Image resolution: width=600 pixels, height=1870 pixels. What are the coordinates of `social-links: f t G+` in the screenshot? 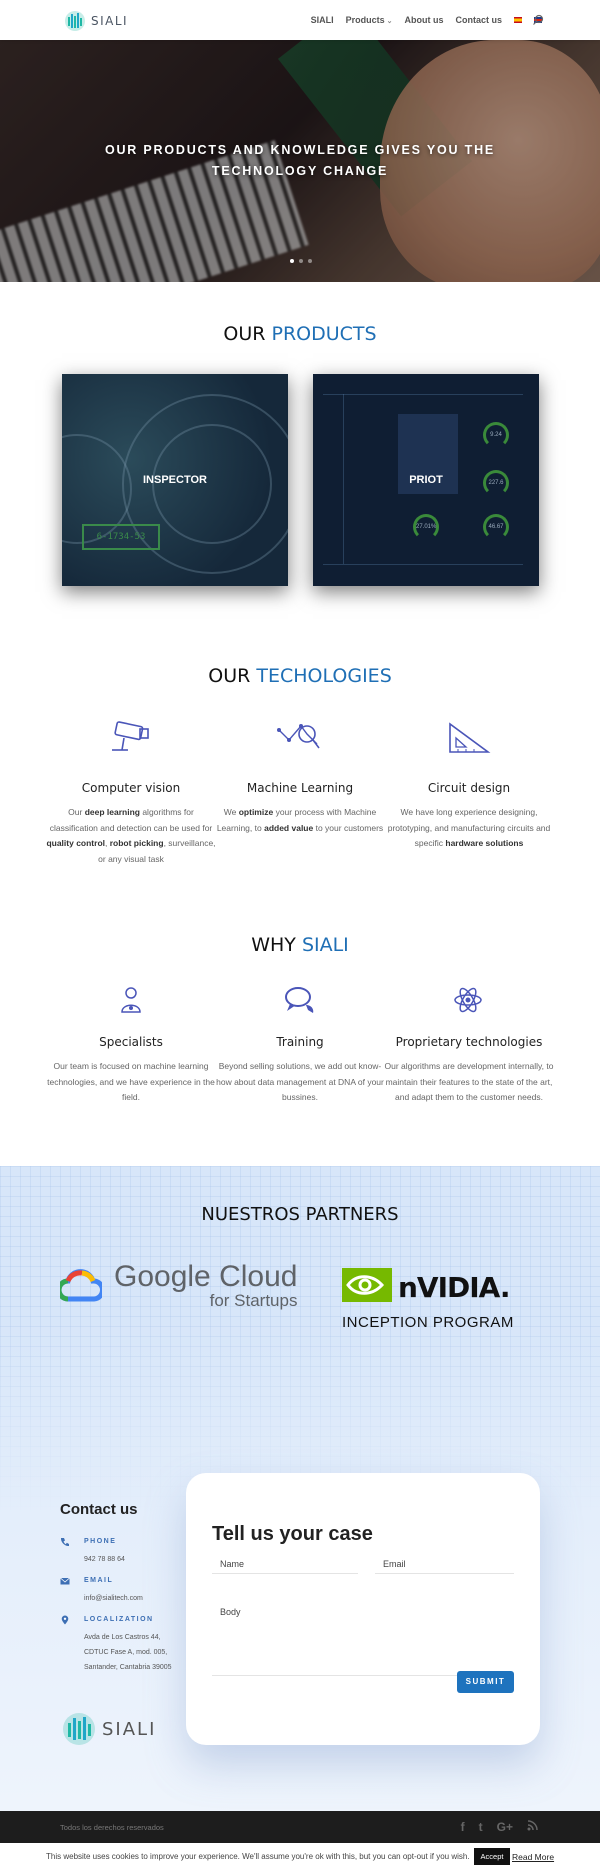 It's located at (499, 1827).